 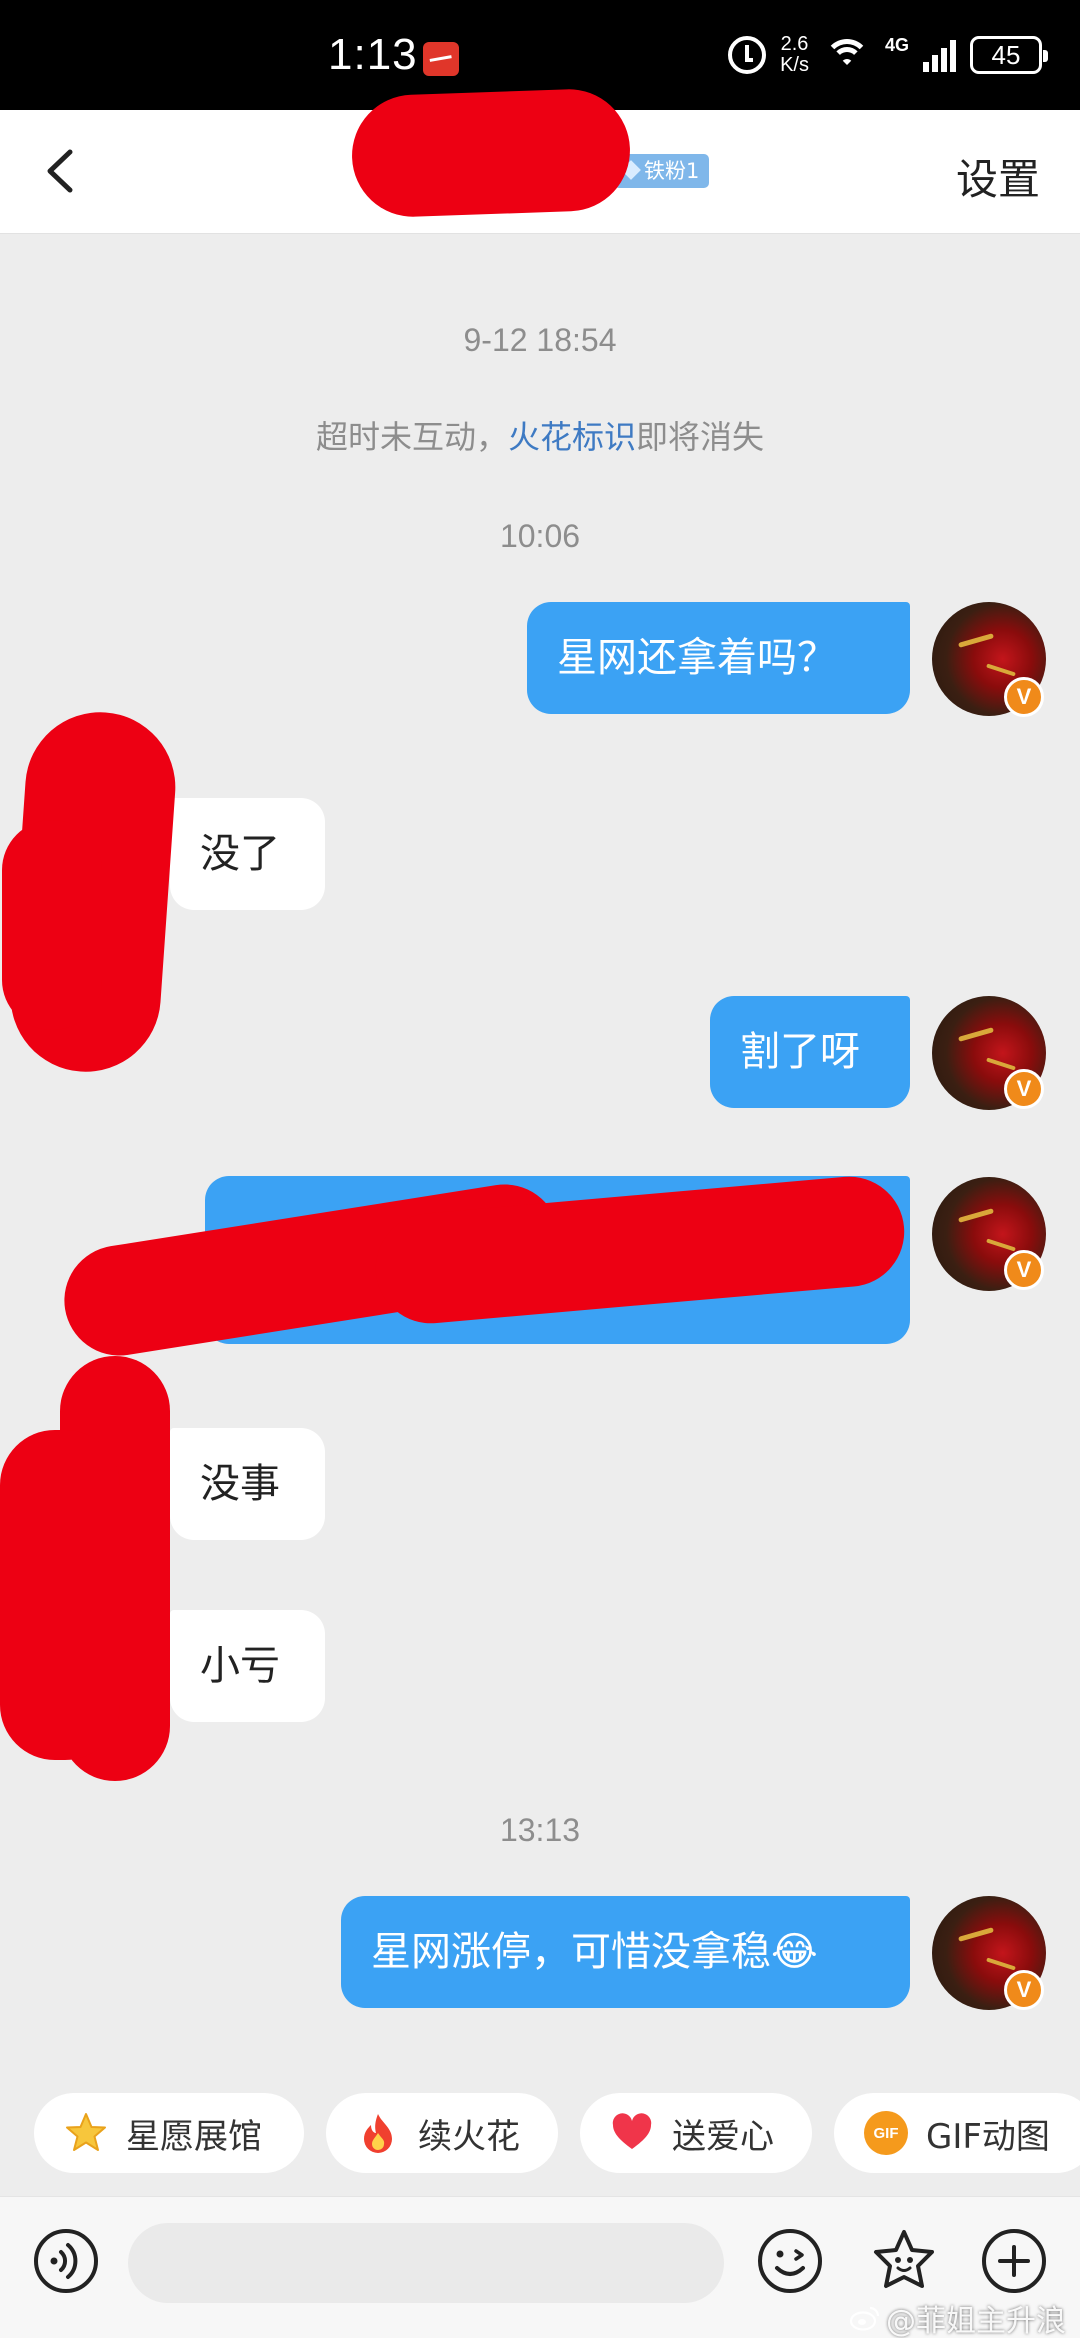 What do you see at coordinates (865, 2318) in the screenshot?
I see `weibo-logo-icon` at bounding box center [865, 2318].